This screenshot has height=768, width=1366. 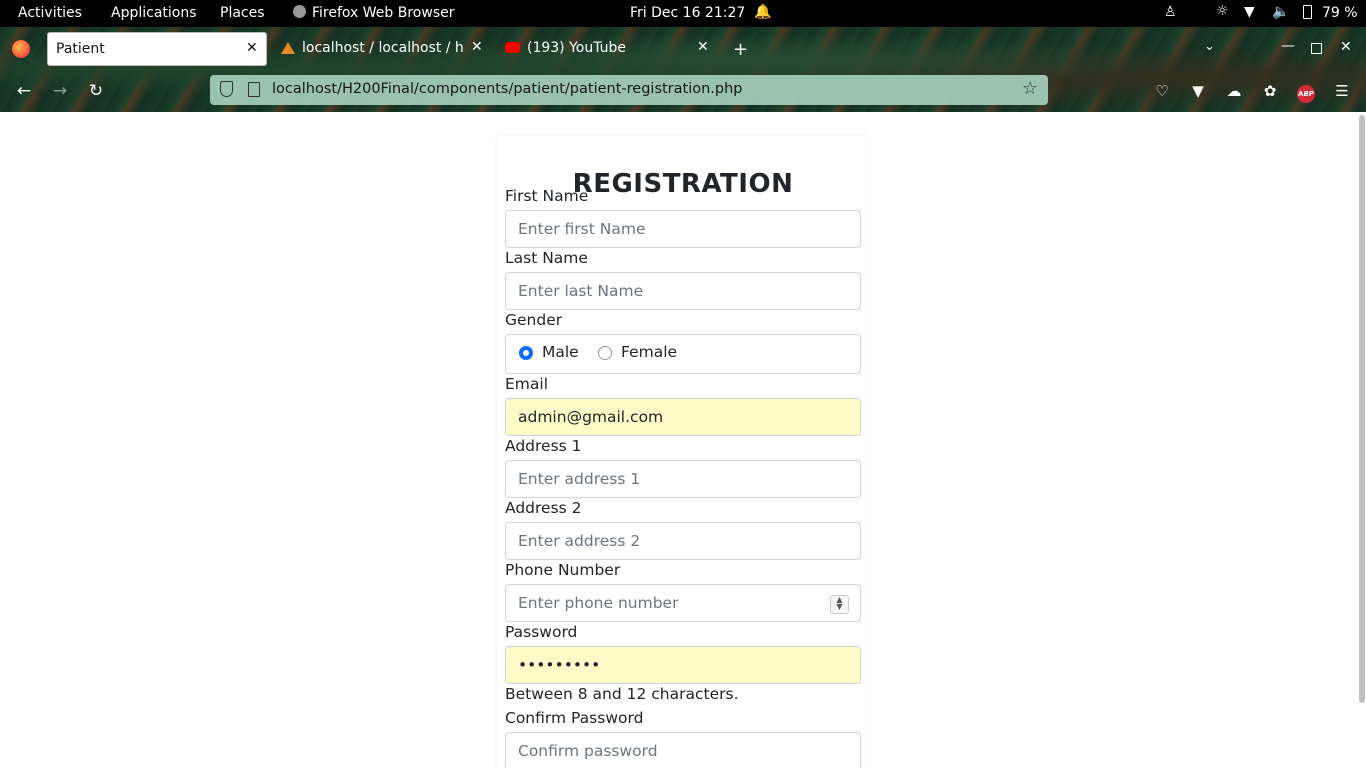 What do you see at coordinates (1198, 91) in the screenshot?
I see `vue-devtools-icon: ▼` at bounding box center [1198, 91].